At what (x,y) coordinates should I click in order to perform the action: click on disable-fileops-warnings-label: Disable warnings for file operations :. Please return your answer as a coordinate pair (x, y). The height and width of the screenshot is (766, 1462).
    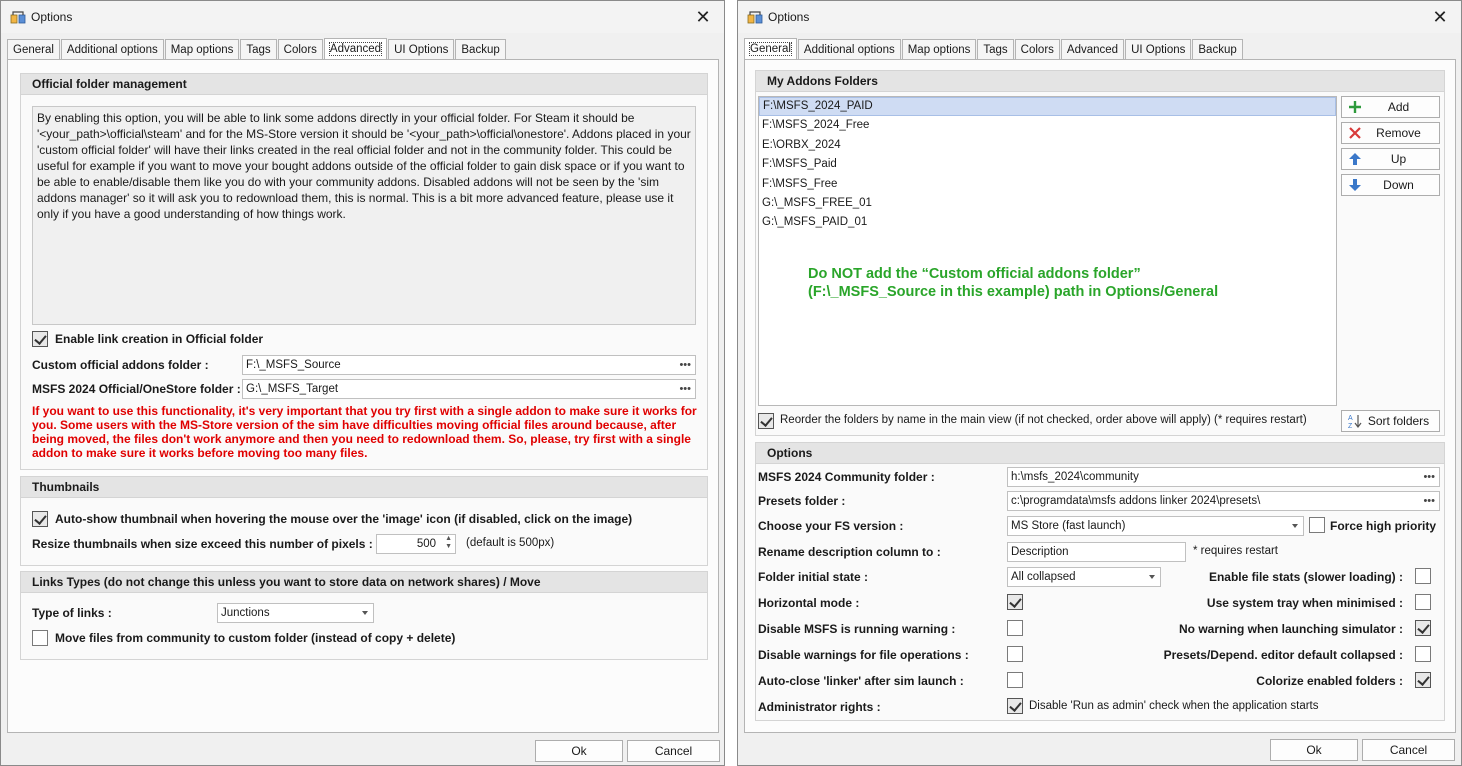
    Looking at the image, I should click on (863, 655).